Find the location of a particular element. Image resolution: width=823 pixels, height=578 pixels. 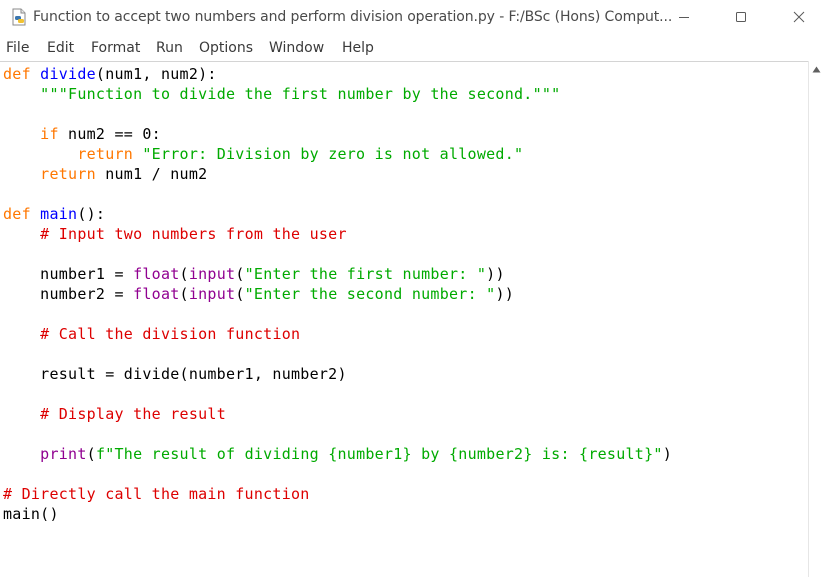

minimize-icon is located at coordinates (684, 17).